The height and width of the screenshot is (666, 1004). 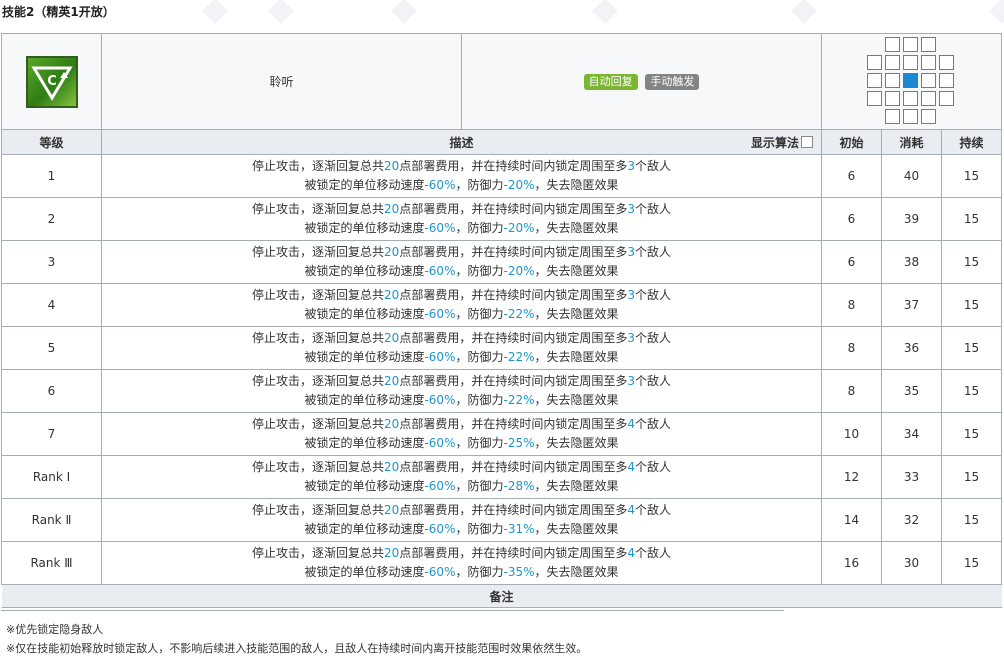 What do you see at coordinates (851, 477) in the screenshot?
I see `initial-sp-cell: 12` at bounding box center [851, 477].